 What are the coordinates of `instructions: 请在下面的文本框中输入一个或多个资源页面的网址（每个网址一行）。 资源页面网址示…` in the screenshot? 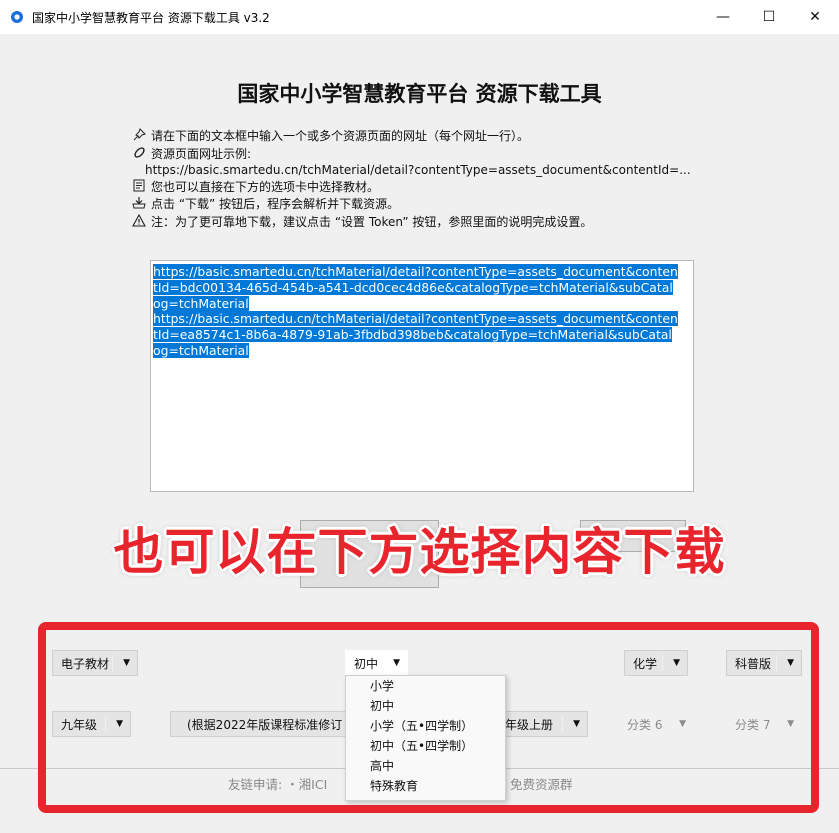 It's located at (441, 179).